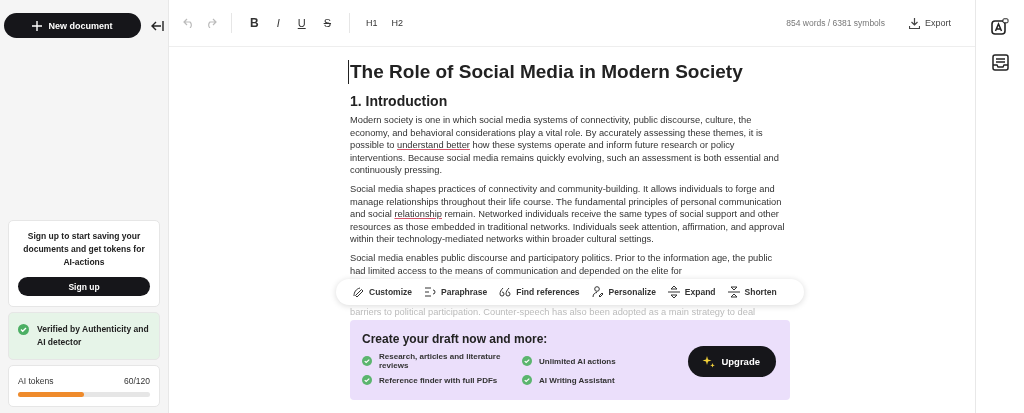 The image size is (1024, 413). What do you see at coordinates (539, 292) in the screenshot?
I see `ai-action-button: Find references` at bounding box center [539, 292].